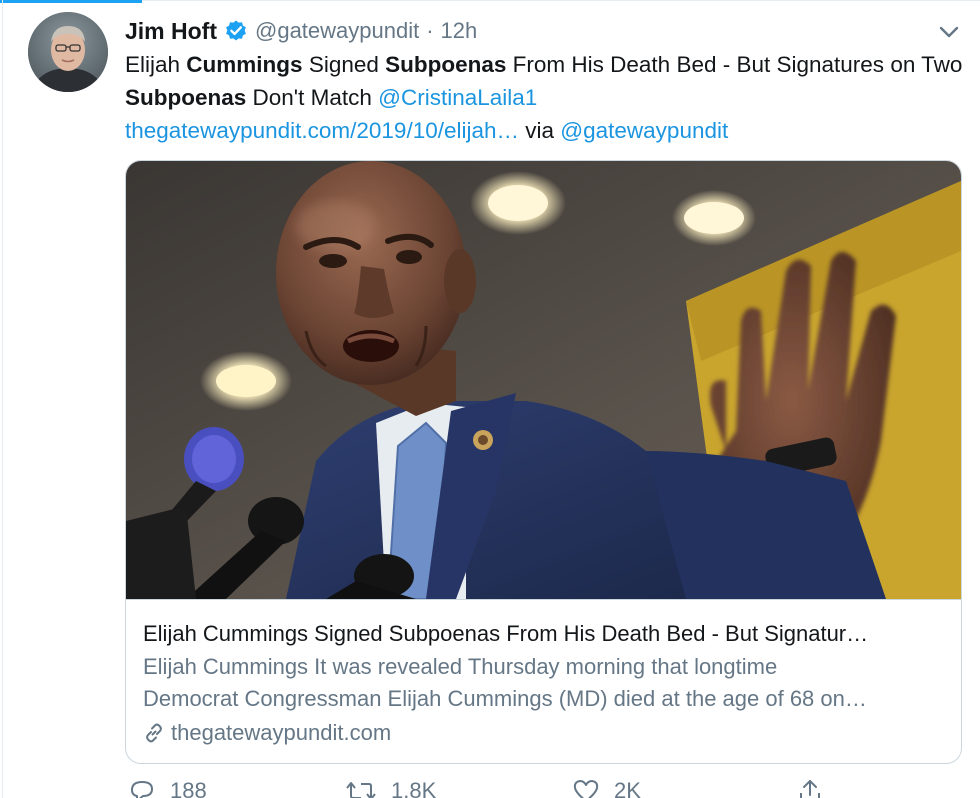 The image size is (980, 798). What do you see at coordinates (810, 789) in the screenshot?
I see `share-icon` at bounding box center [810, 789].